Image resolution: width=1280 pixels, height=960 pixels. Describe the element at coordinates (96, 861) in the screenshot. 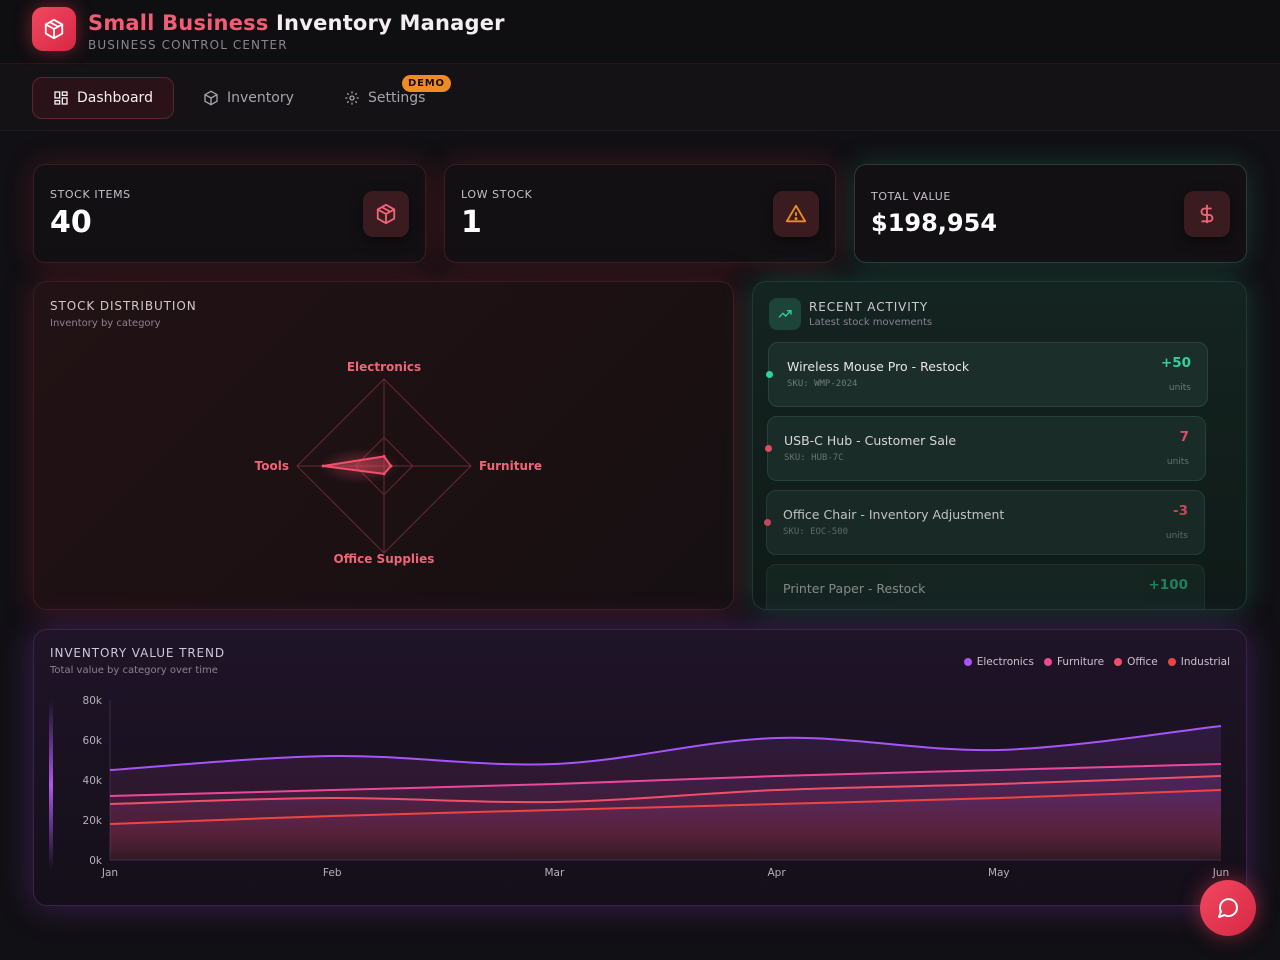

I see `y-tick-label: 0k` at that location.